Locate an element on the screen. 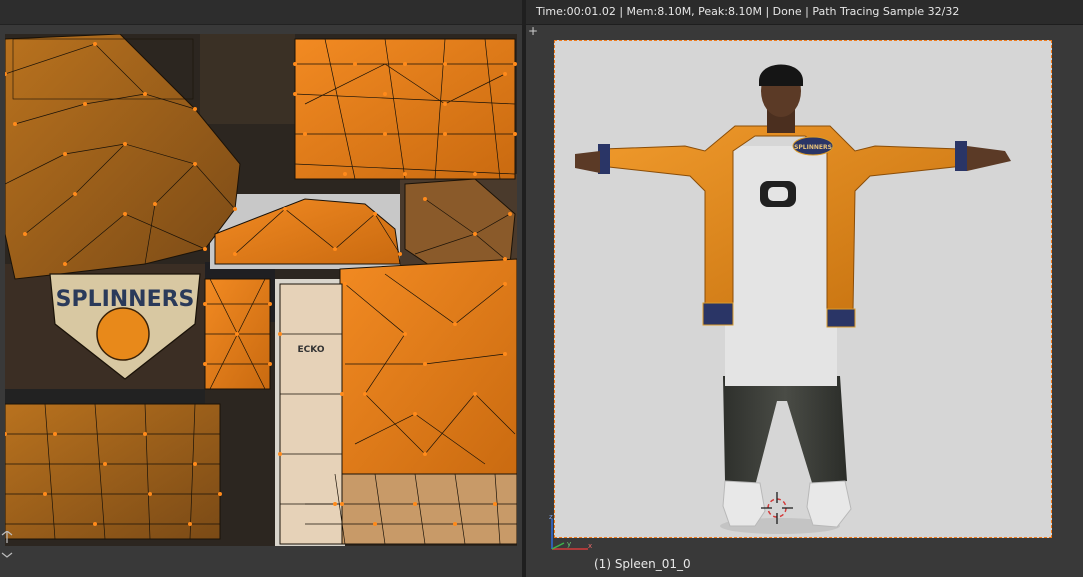  svg-text: y is located at coordinates (569, 544).